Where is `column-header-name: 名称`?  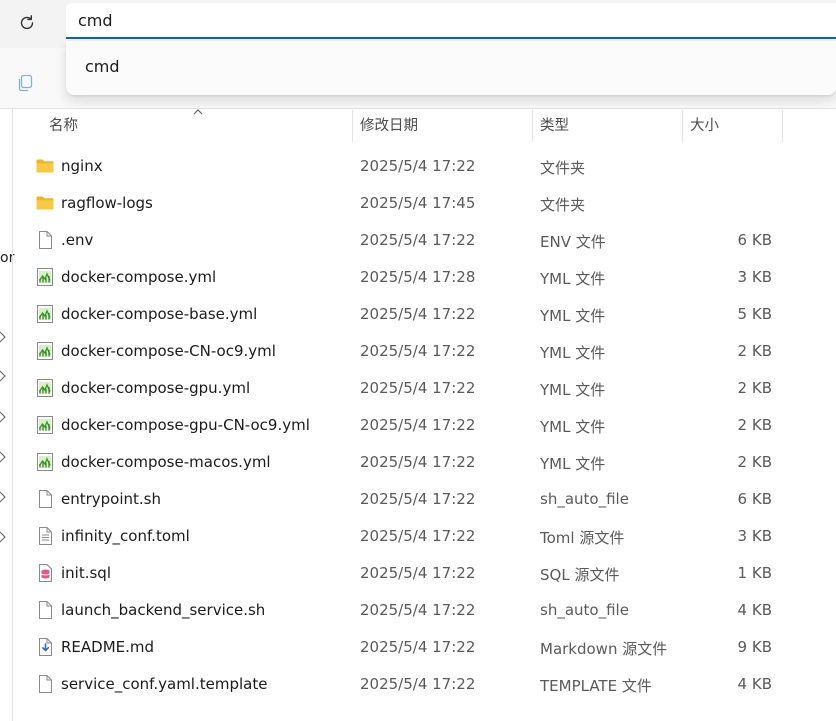
column-header-name: 名称 is located at coordinates (199, 127).